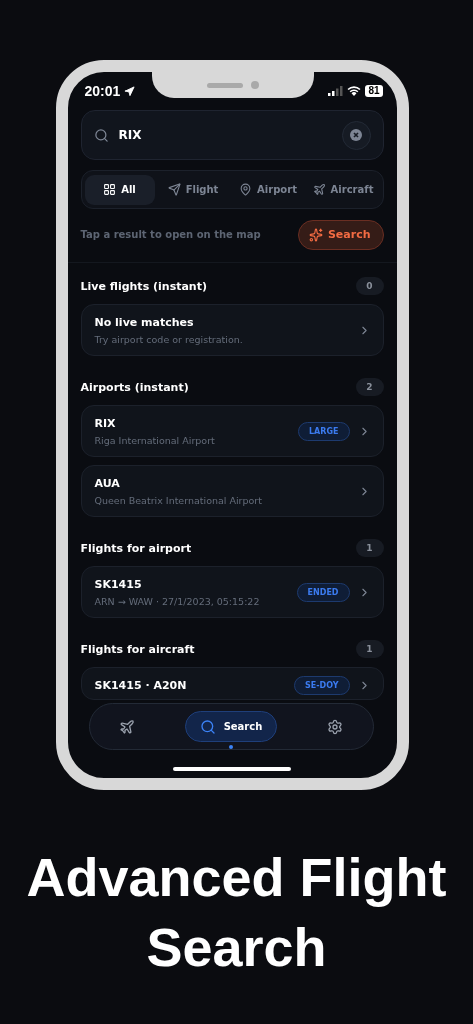 This screenshot has height=1024, width=473. I want to click on result-count: 0, so click(369, 286).